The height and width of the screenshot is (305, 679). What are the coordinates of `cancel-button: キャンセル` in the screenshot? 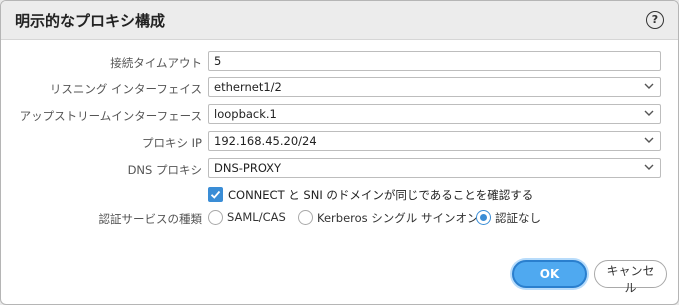 It's located at (630, 277).